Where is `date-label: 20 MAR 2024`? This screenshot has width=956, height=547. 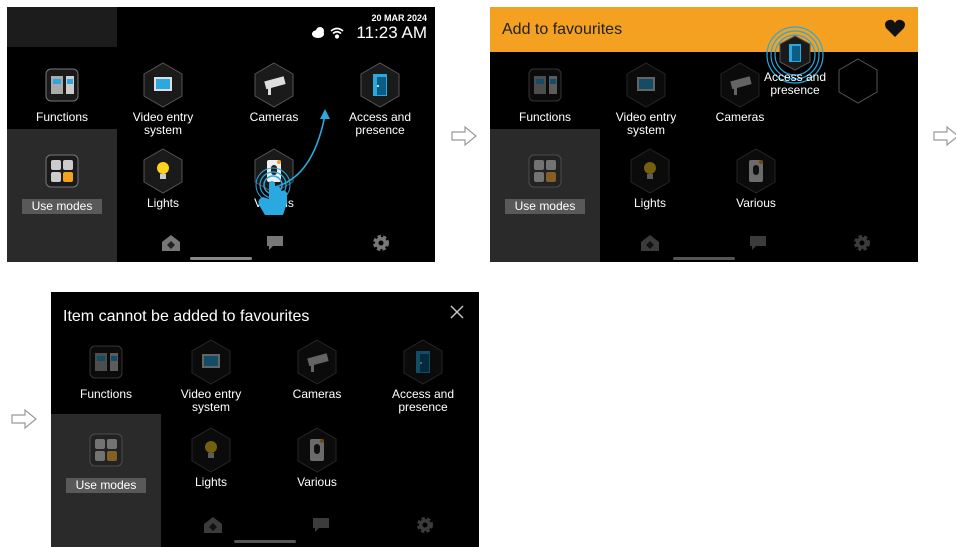 date-label: 20 MAR 2024 is located at coordinates (399, 18).